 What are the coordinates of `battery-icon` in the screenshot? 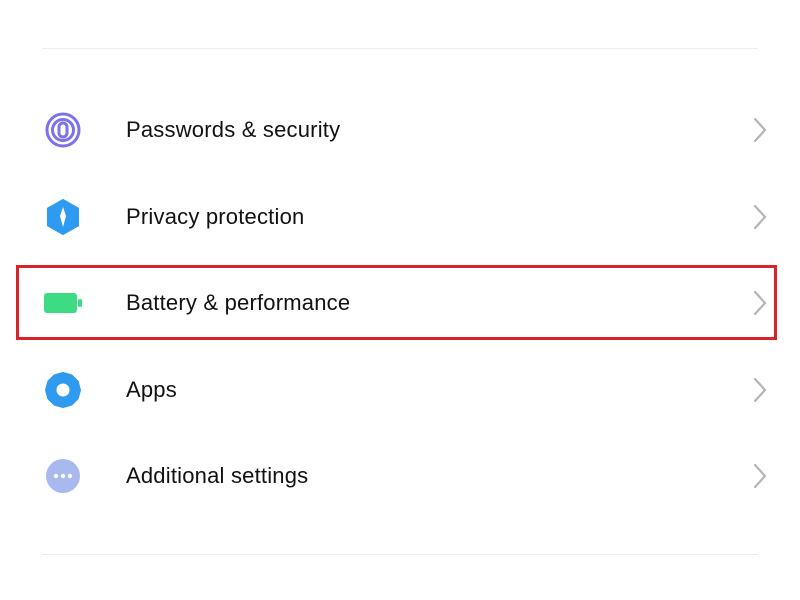 It's located at (63, 303).